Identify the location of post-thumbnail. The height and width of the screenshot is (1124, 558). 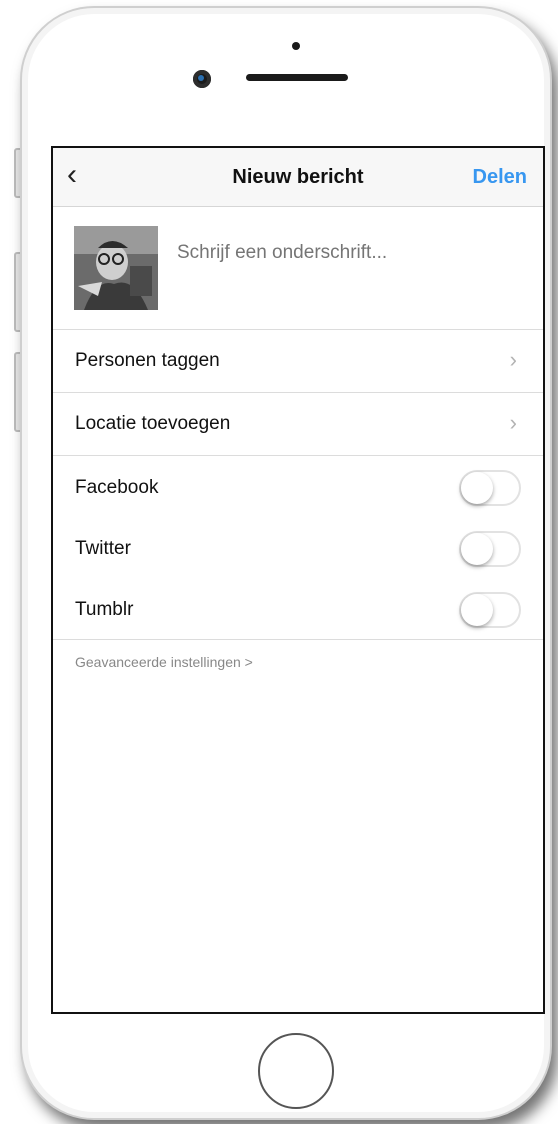
(116, 268).